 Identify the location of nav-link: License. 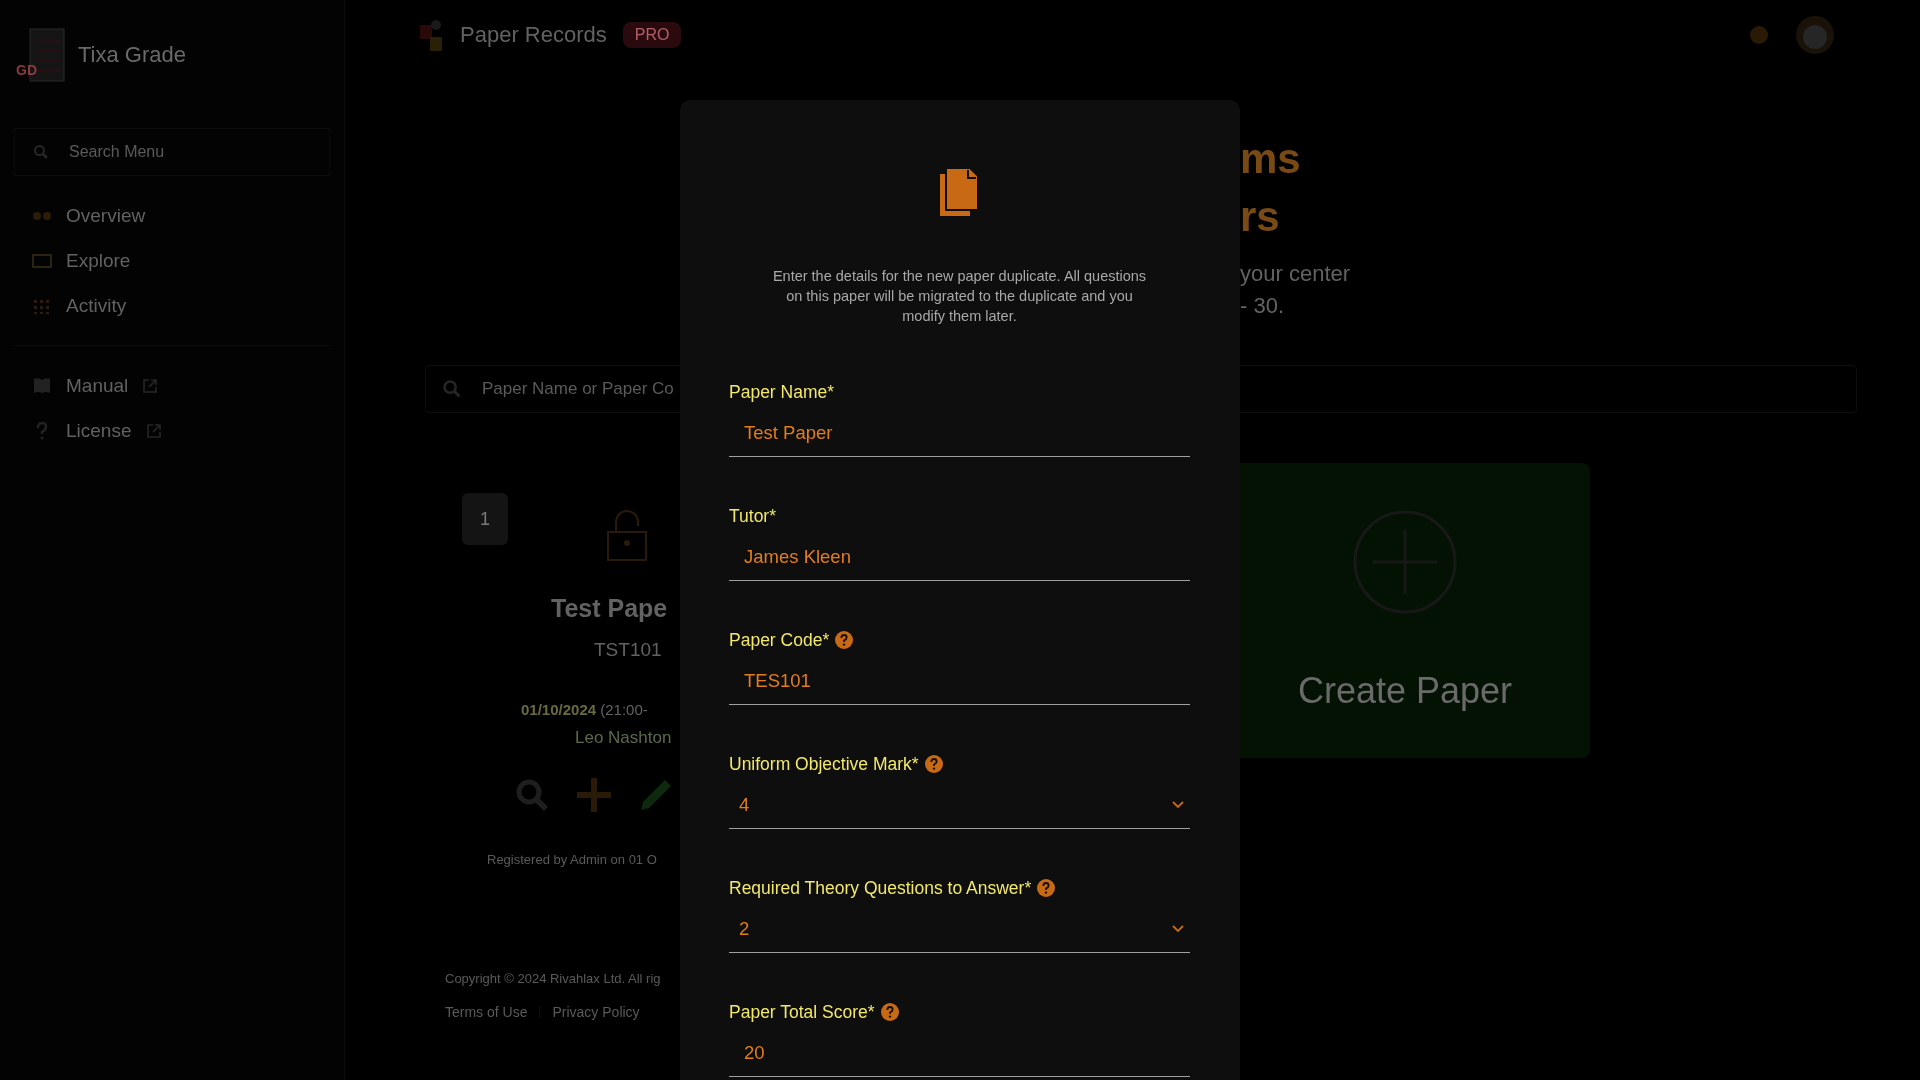
(188, 430).